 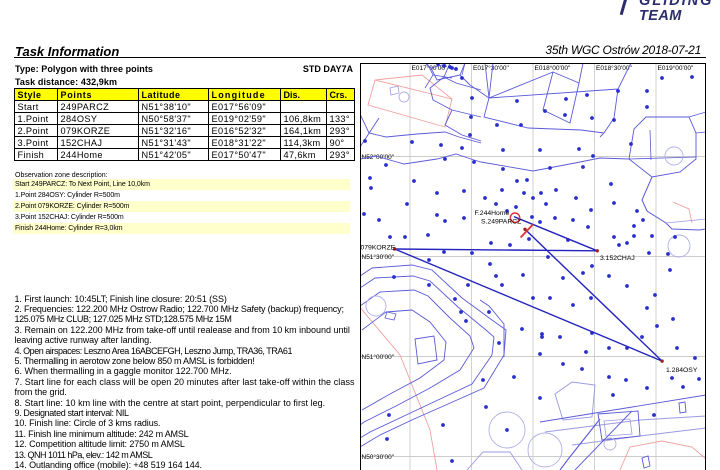 I want to click on svg-text: 3.152CHAJ, so click(x=617, y=258).